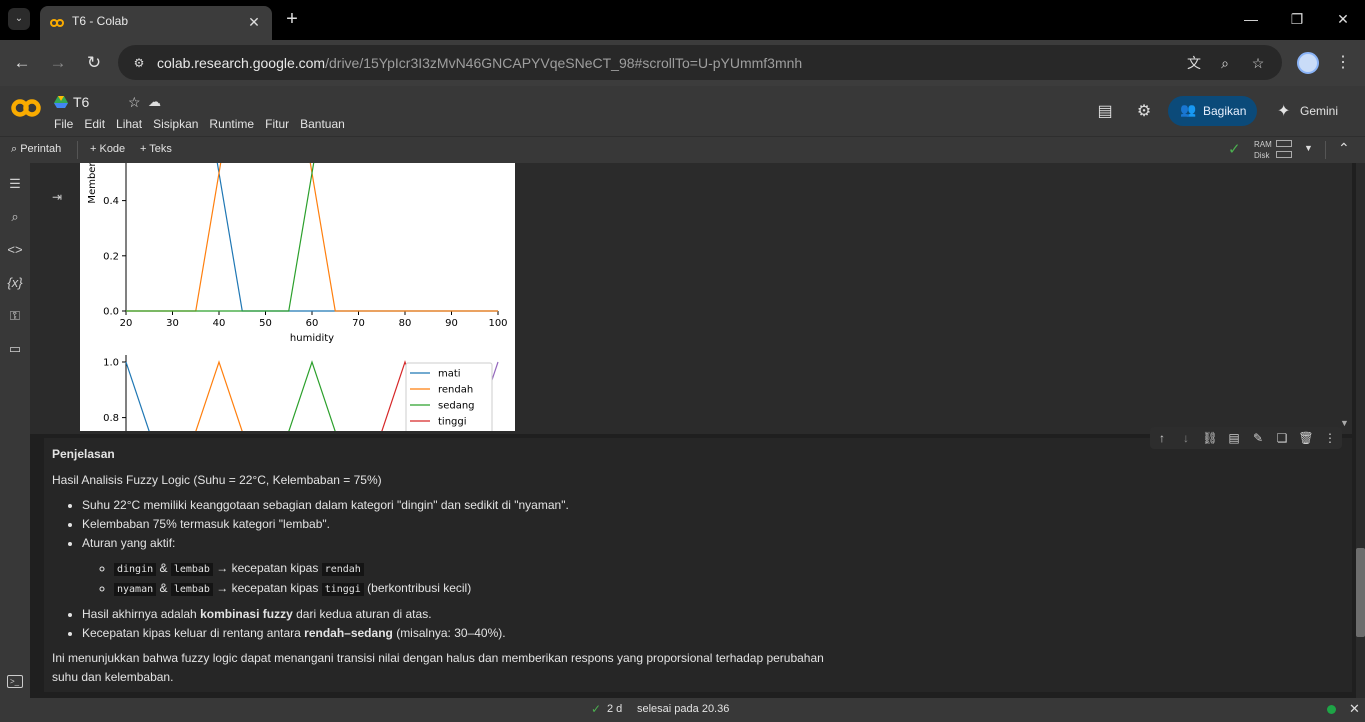 The width and height of the screenshot is (1365, 722). I want to click on x-tick-label: 90, so click(451, 323).